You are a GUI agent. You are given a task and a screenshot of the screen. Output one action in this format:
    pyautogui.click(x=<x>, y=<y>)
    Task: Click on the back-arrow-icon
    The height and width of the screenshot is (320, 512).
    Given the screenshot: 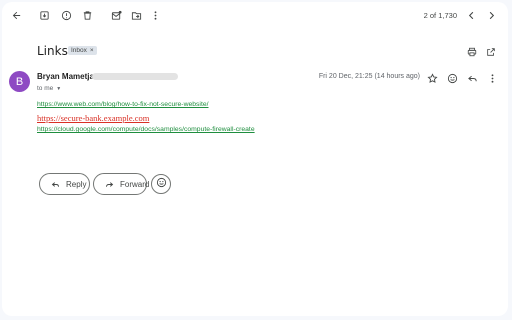 What is the action you would take?
    pyautogui.click(x=16, y=15)
    